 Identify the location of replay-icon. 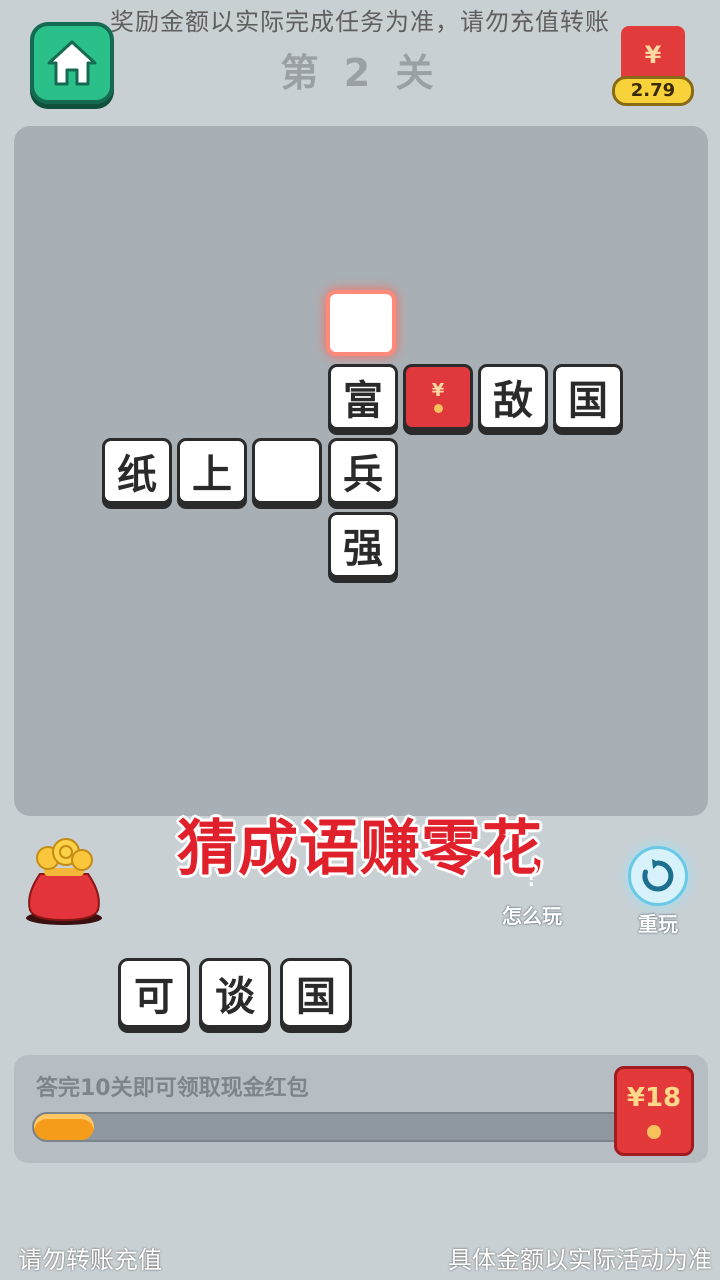
(658, 876).